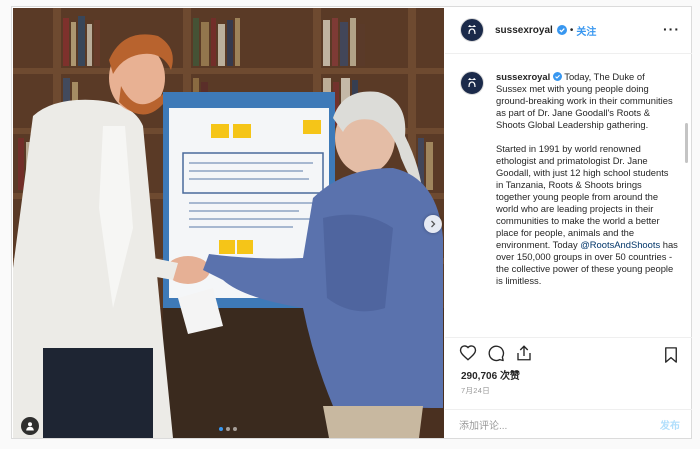 This screenshot has height=449, width=700. I want to click on comment-bar: 添加评论... 发布, so click(568, 423).